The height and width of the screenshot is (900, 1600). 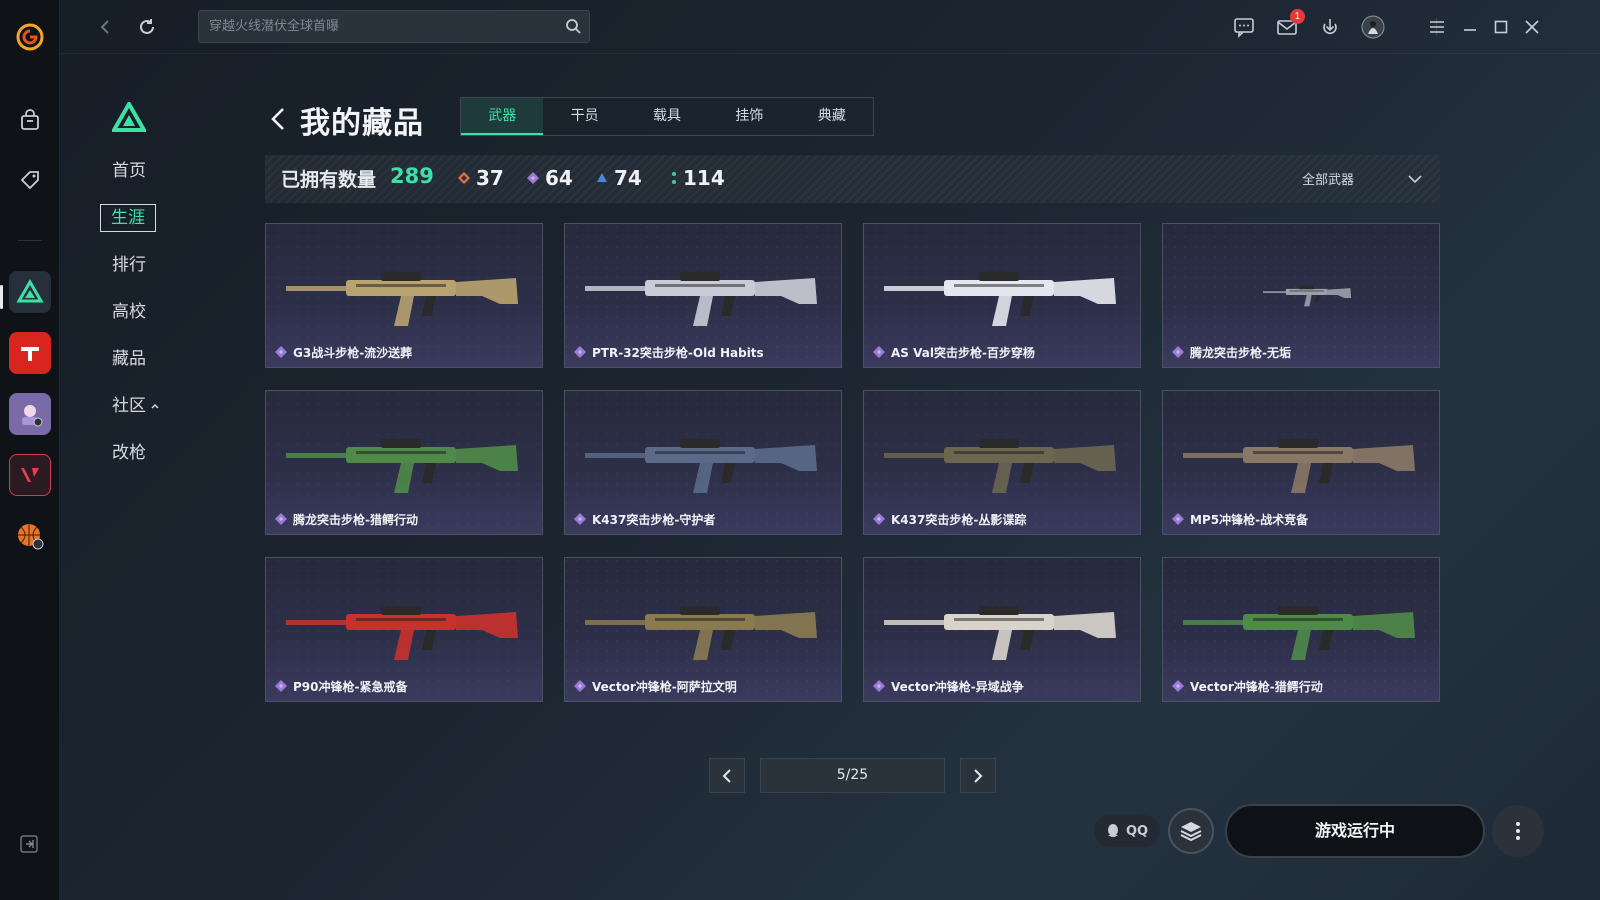 I want to click on close-icon, so click(x=1532, y=27).